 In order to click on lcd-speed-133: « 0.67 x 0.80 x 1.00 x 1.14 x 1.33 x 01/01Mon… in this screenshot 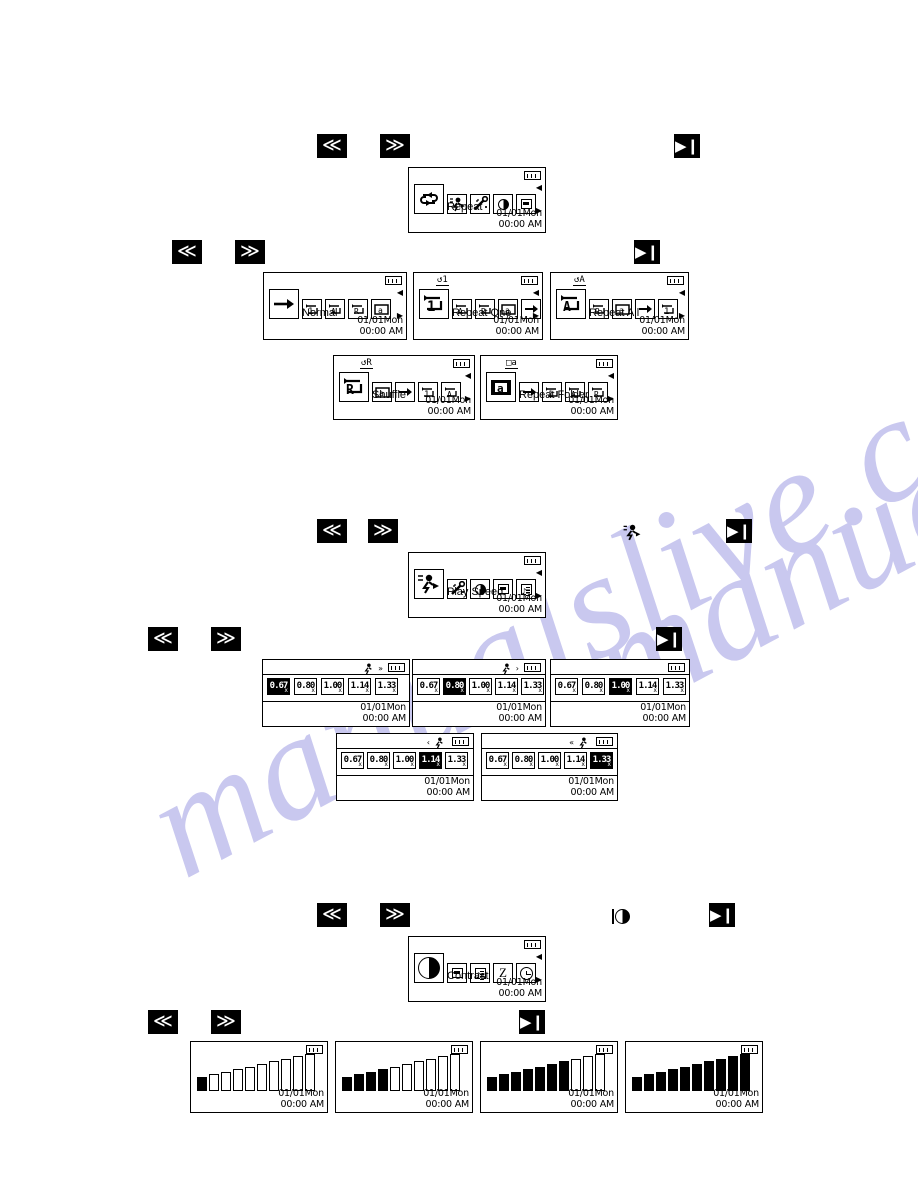, I will do `click(549, 767)`.